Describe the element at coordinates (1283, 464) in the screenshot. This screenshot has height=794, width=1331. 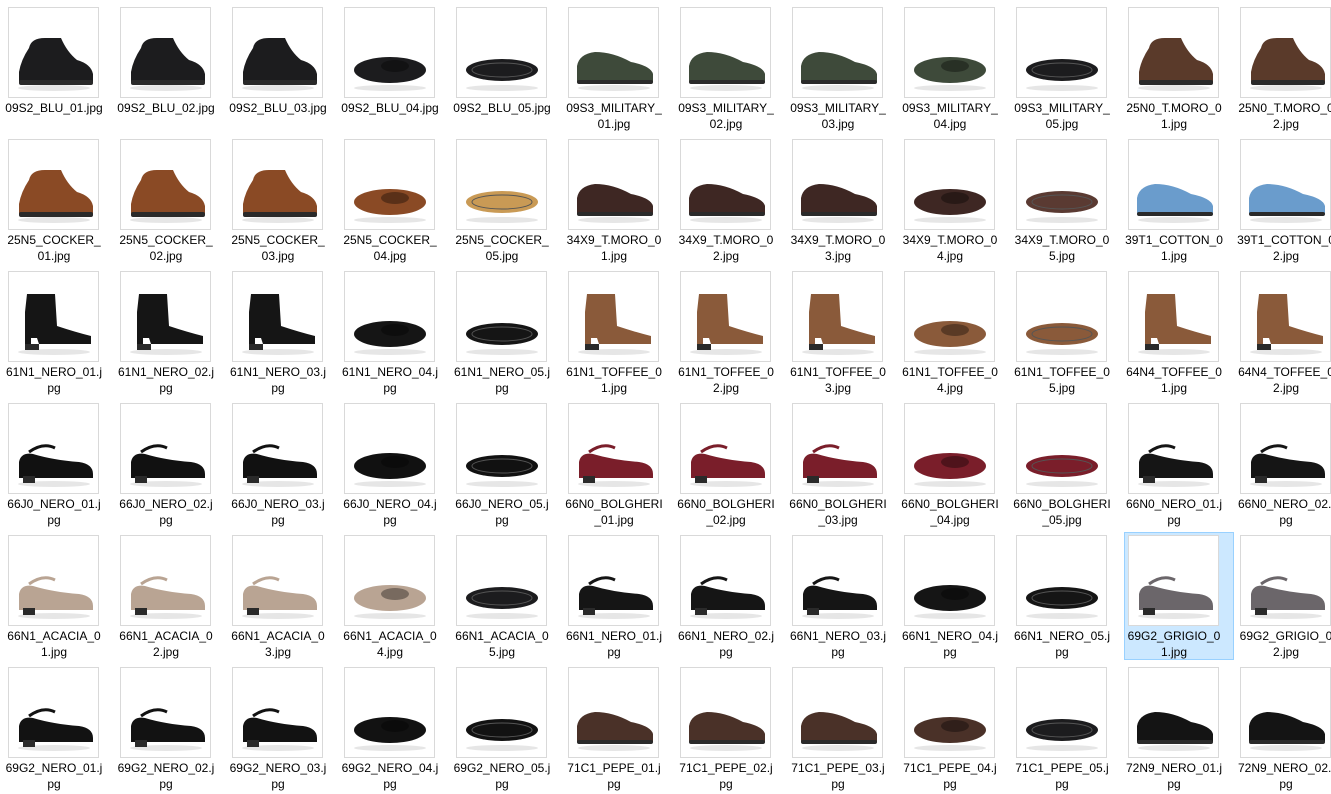
I see `file-item: 66N0_NERO_02.jpg` at that location.